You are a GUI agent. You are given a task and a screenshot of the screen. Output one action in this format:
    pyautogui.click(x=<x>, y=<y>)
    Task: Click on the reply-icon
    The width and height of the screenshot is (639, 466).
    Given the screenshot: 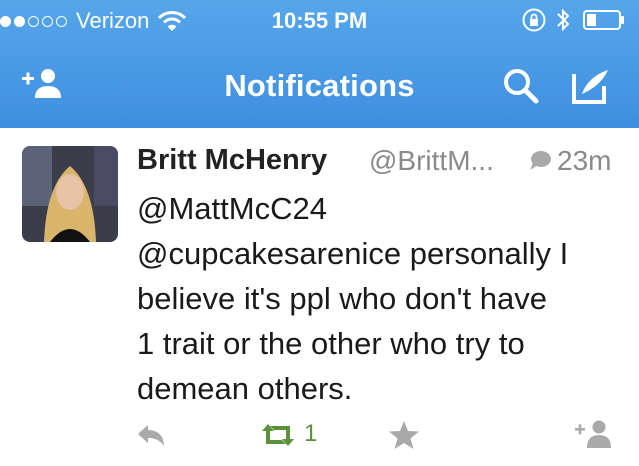 What is the action you would take?
    pyautogui.click(x=151, y=435)
    